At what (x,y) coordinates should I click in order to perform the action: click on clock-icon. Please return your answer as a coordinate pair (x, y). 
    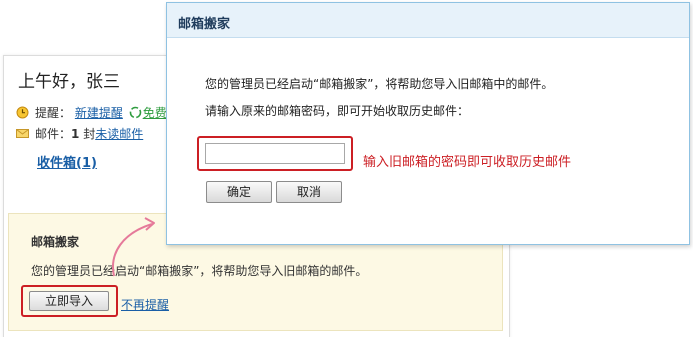
    Looking at the image, I should click on (22, 112).